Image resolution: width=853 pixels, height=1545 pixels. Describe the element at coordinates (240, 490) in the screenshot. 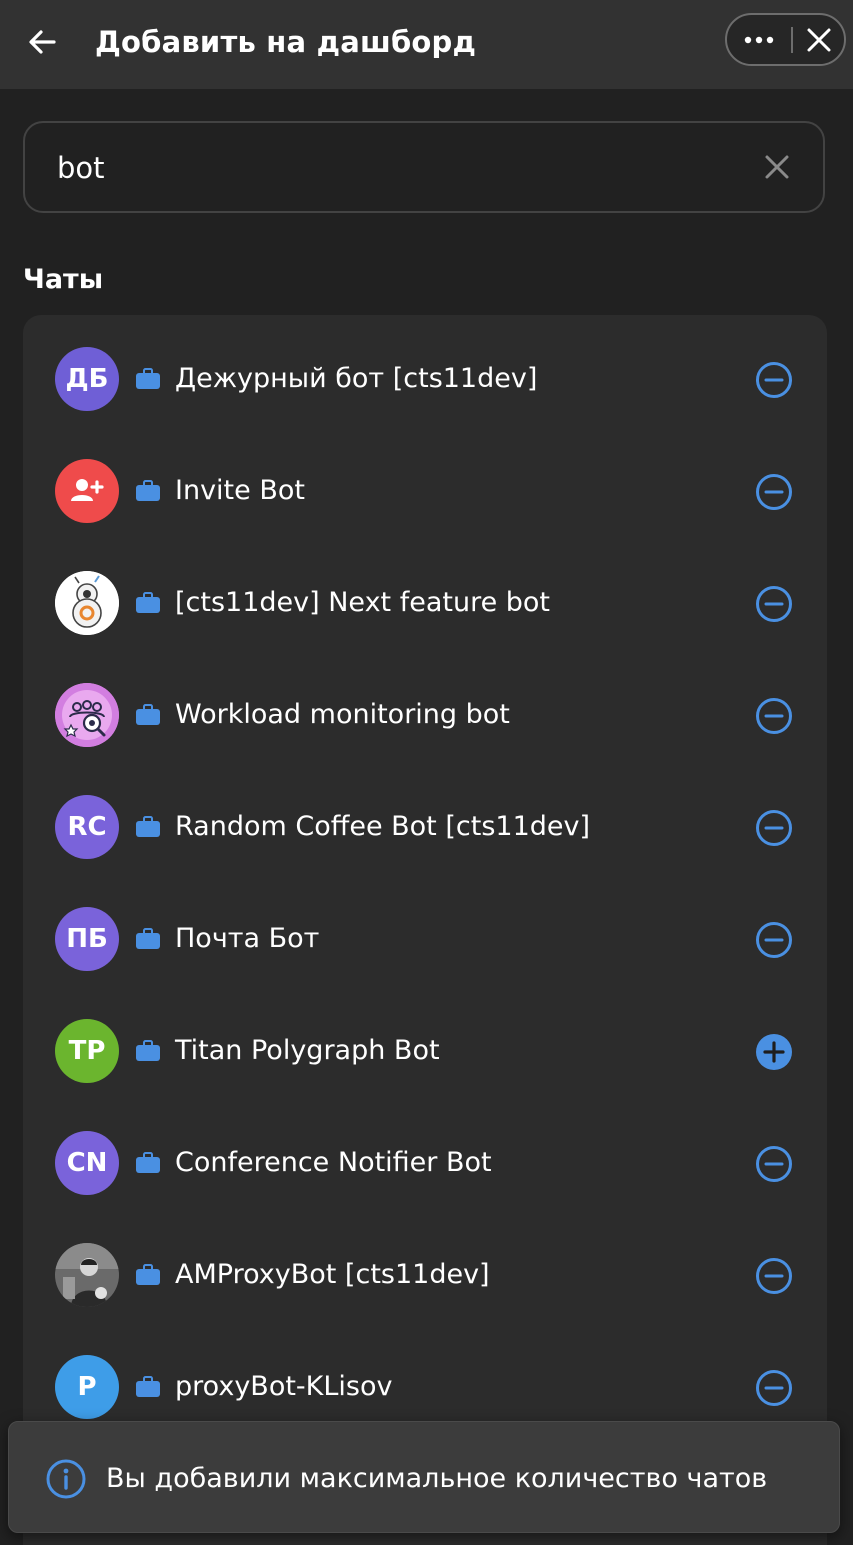

I see `chat-name: Invite Bot` at that location.